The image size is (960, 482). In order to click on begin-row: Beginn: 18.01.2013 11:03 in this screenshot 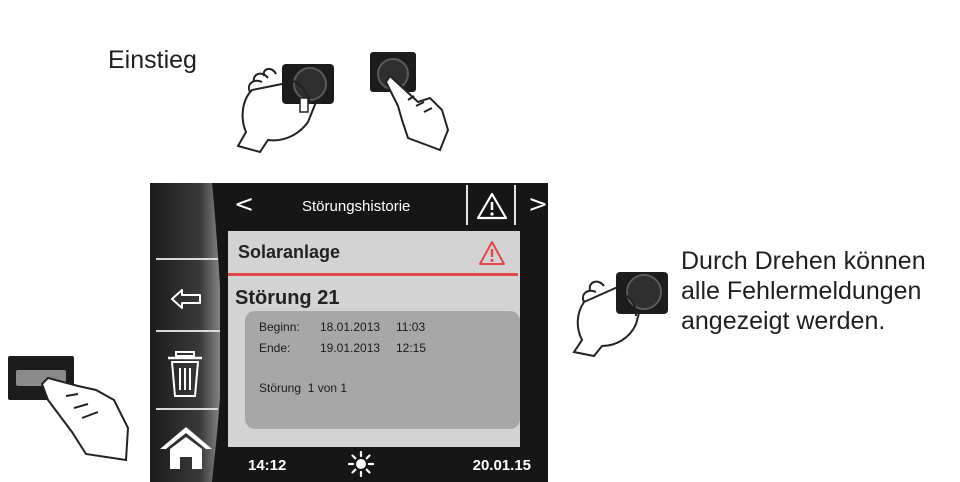, I will do `click(342, 327)`.